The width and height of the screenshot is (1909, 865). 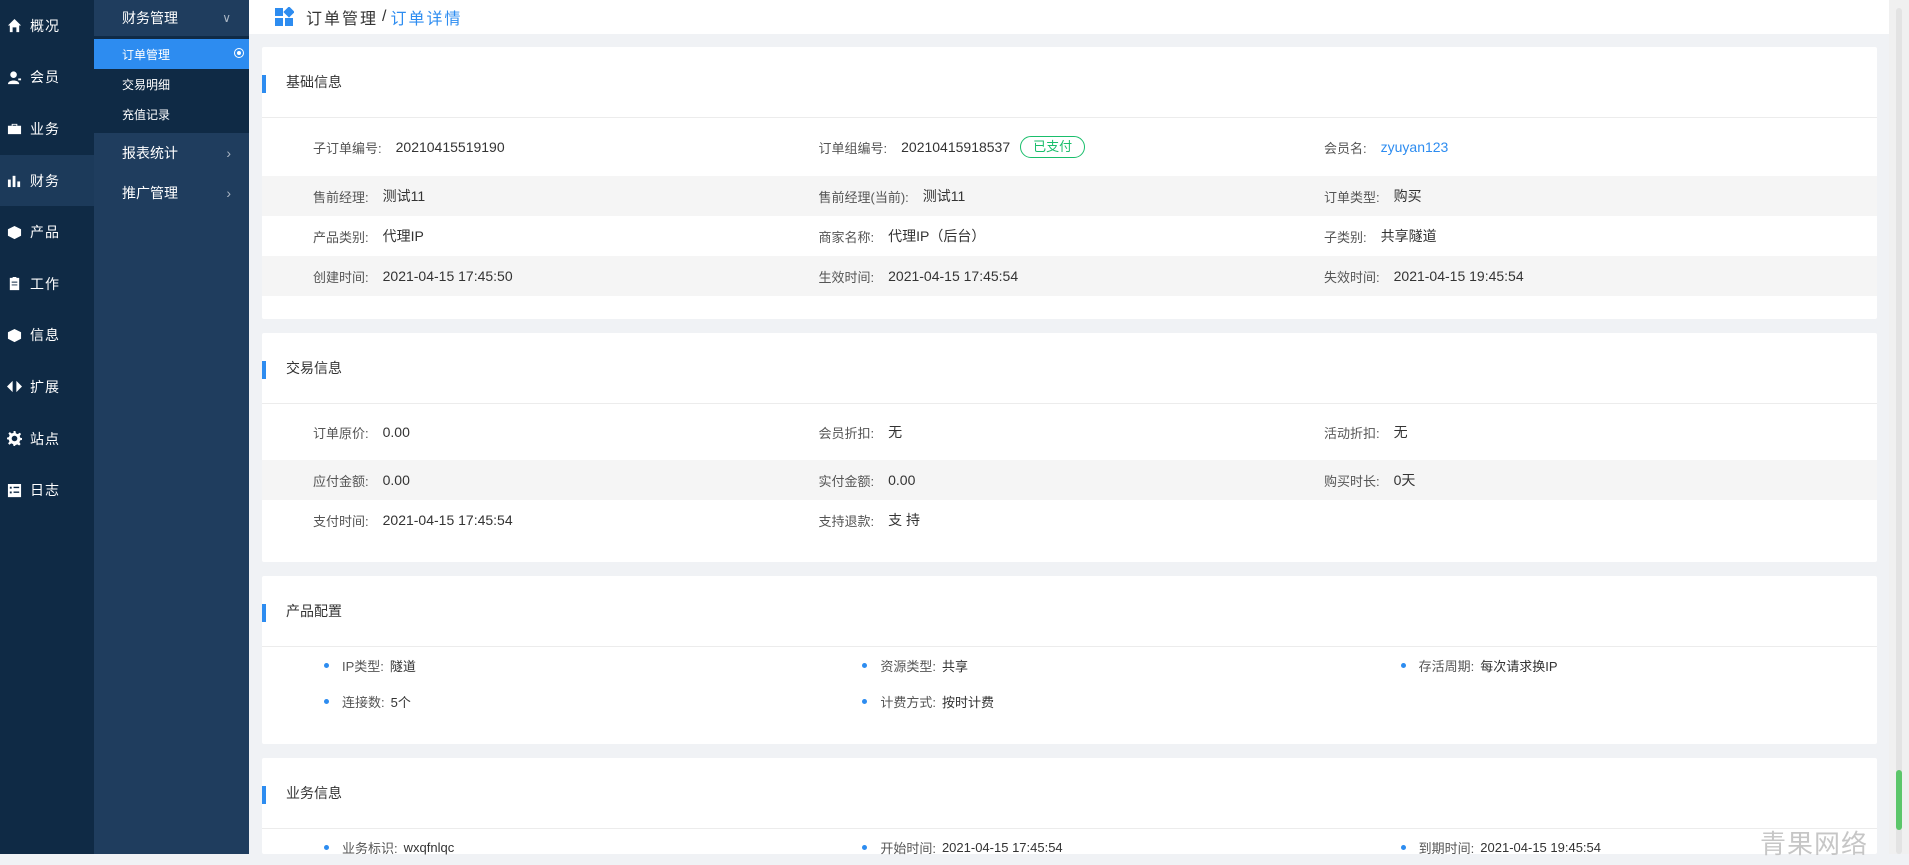 I want to click on card-title: 产品配置, so click(x=314, y=611).